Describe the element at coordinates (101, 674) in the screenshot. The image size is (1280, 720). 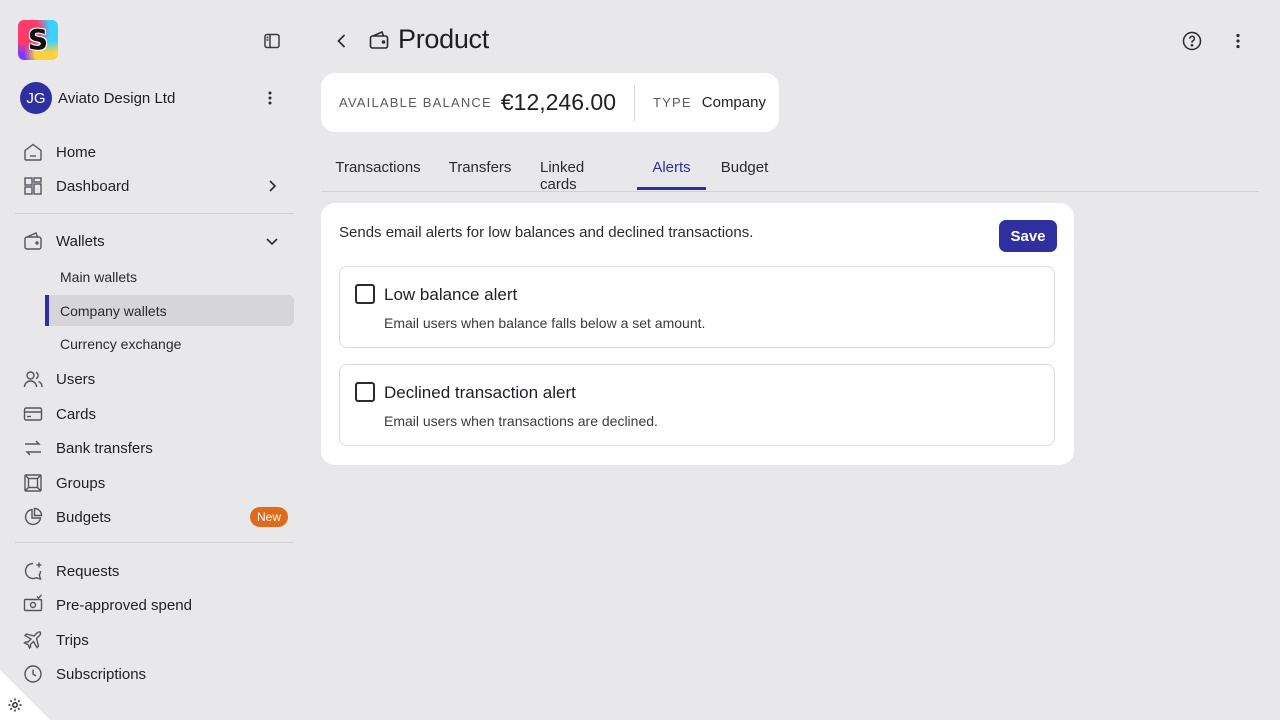
I see `sidebar-item-label: Subscriptions` at that location.